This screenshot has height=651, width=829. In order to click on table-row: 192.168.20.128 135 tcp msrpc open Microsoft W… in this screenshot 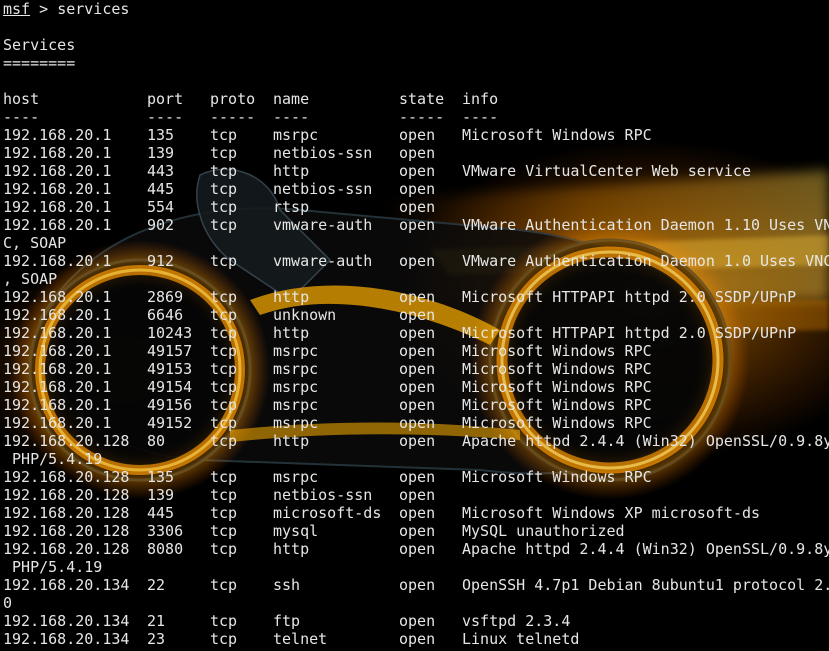, I will do `click(416, 477)`.